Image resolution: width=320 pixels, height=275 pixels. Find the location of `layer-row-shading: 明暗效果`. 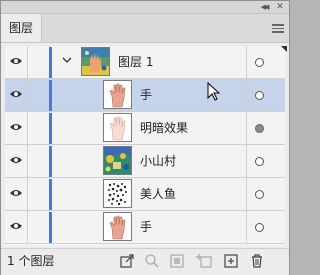

layer-row-shading: 明暗效果 is located at coordinates (145, 128).